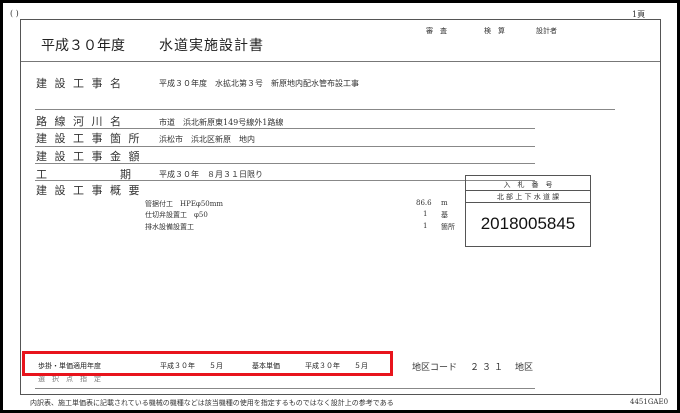 Image resolution: width=680 pixels, height=413 pixels. I want to click on construction-name-label: 建 設 工 事 名, so click(79, 83).